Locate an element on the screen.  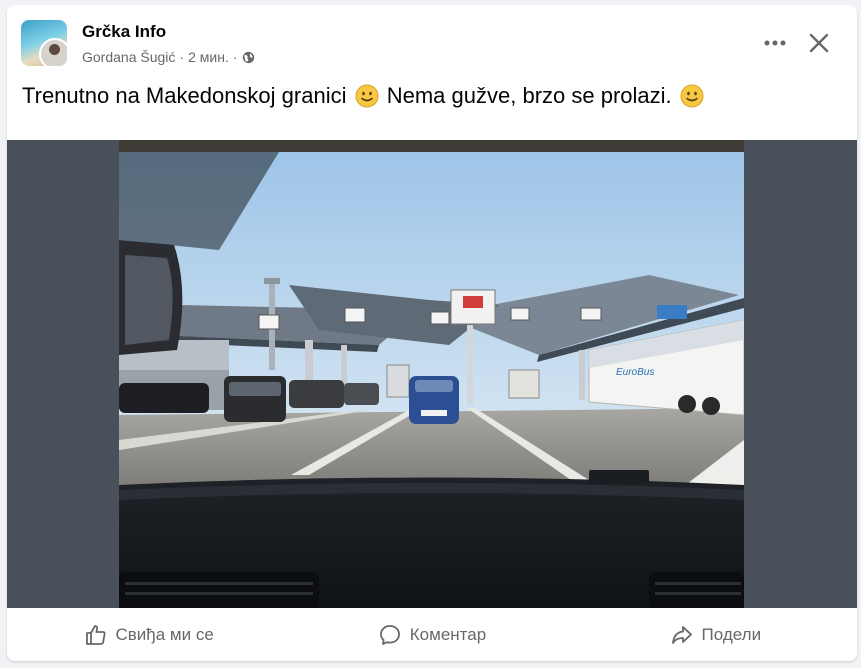
thumbs-up-icon is located at coordinates (95, 634).